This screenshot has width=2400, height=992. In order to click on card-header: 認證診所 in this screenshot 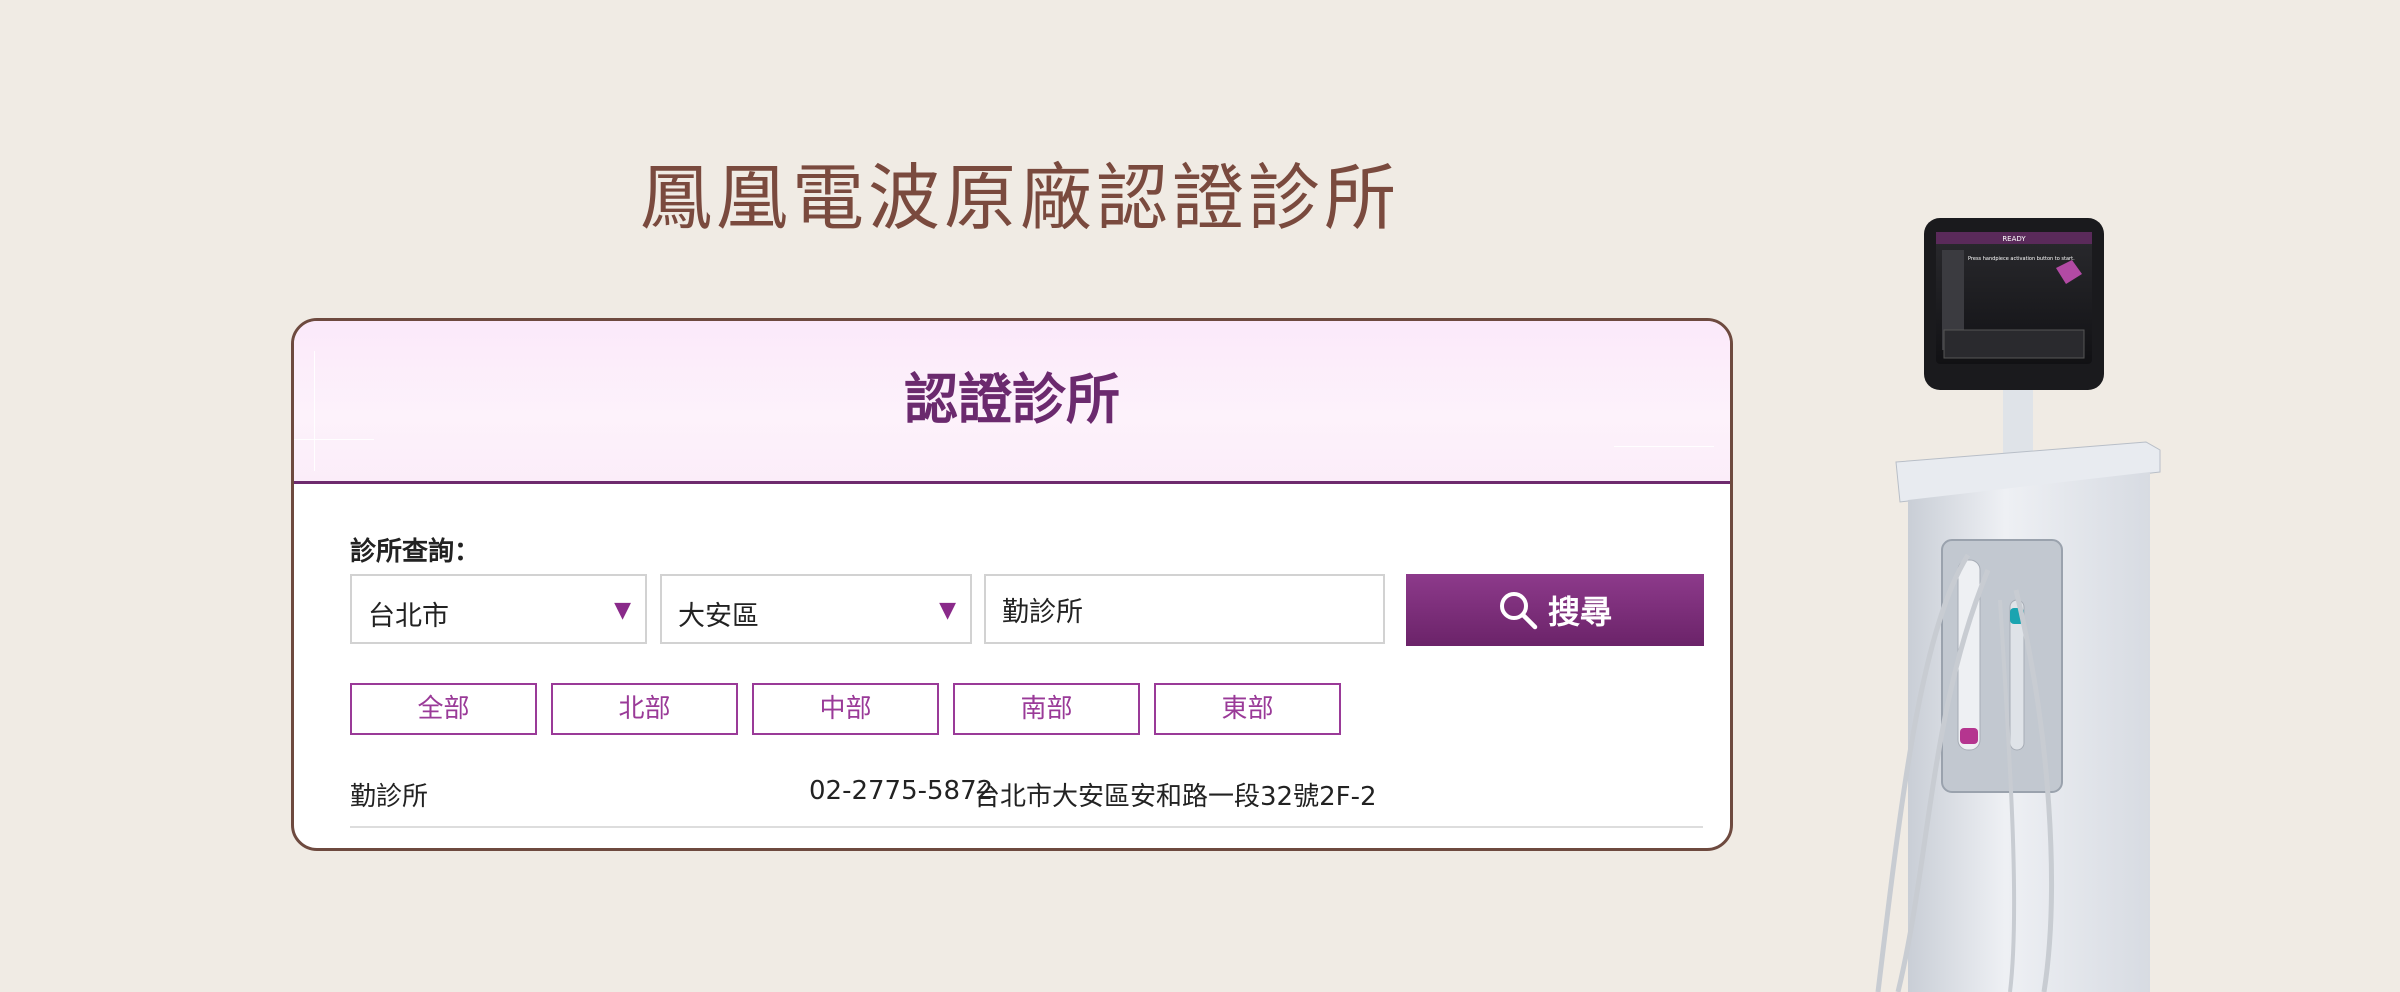, I will do `click(1012, 402)`.